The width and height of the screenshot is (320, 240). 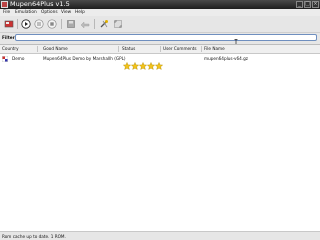 I want to click on open-rom-icon, so click(x=9, y=24).